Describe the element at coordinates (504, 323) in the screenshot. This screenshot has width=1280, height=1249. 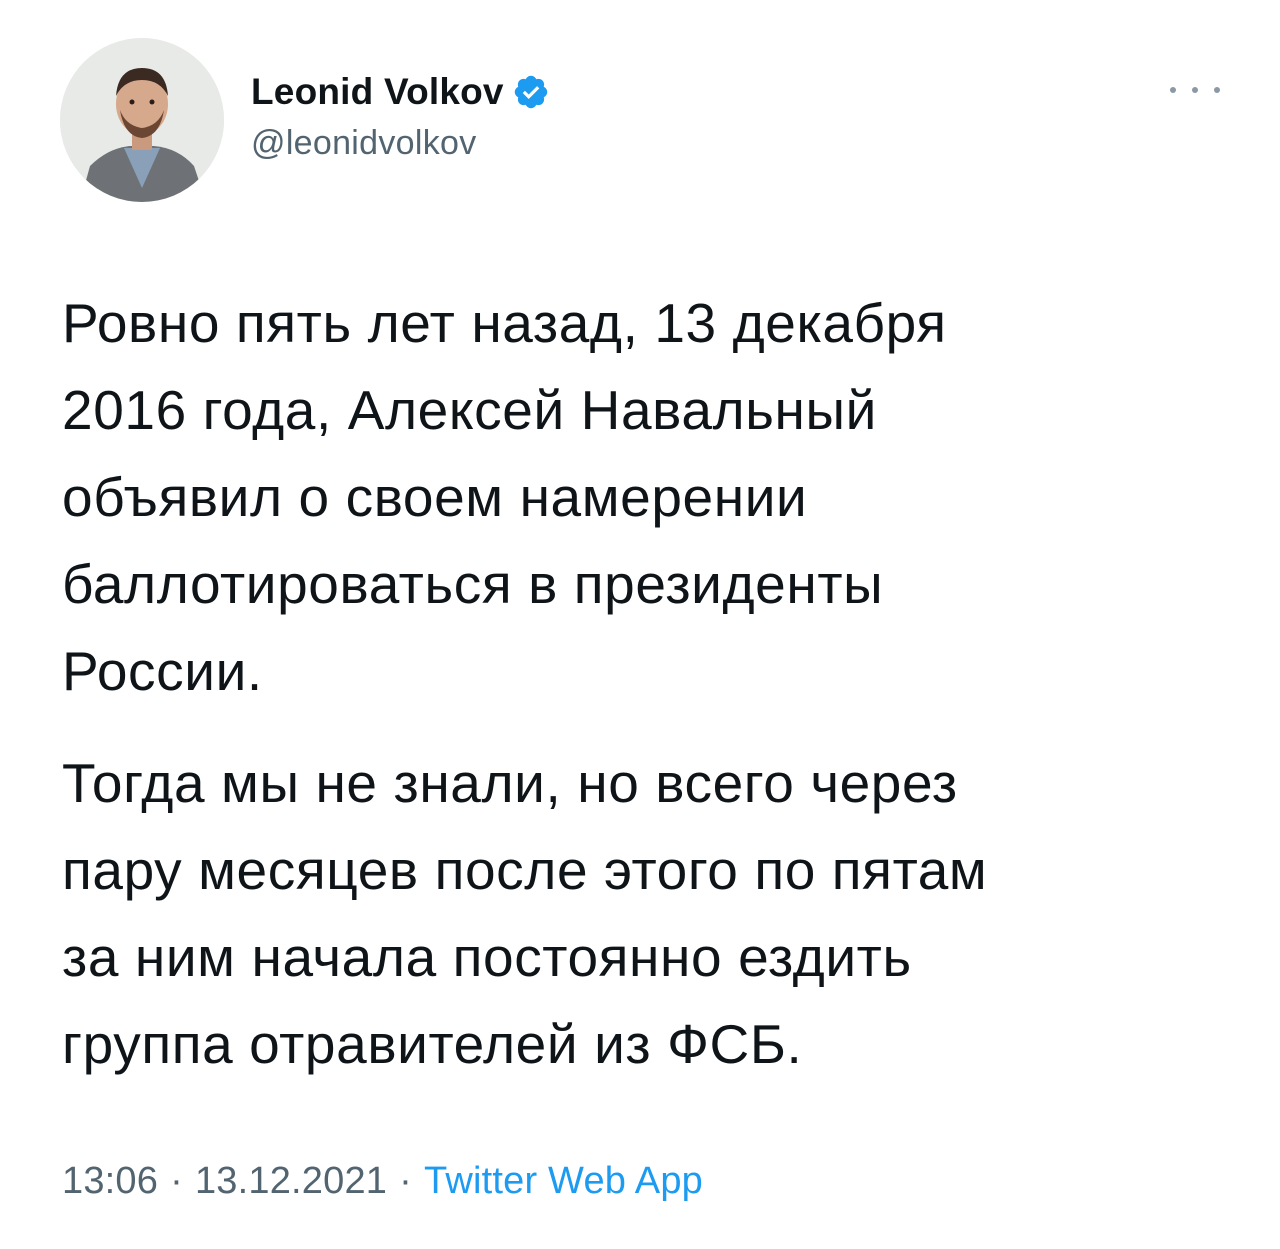
I see `tweet-line: Ровно пять лет назад, 13 декабря` at that location.